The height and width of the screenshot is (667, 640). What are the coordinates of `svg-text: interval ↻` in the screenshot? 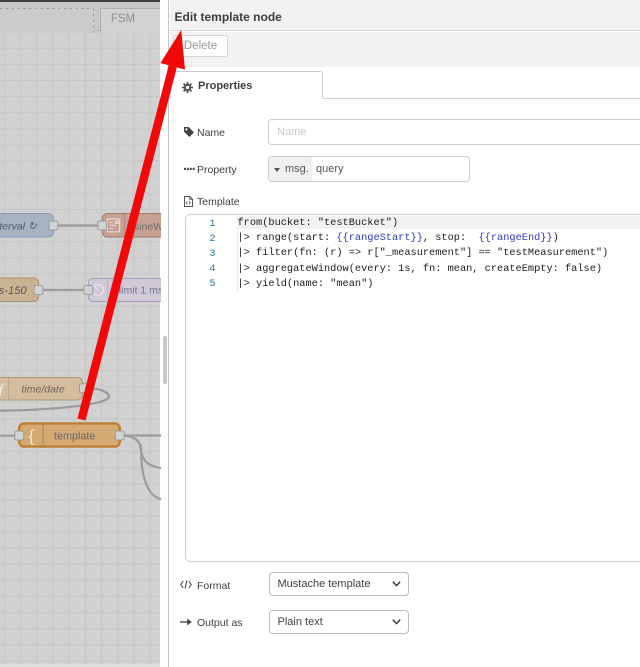 It's located at (18, 227).